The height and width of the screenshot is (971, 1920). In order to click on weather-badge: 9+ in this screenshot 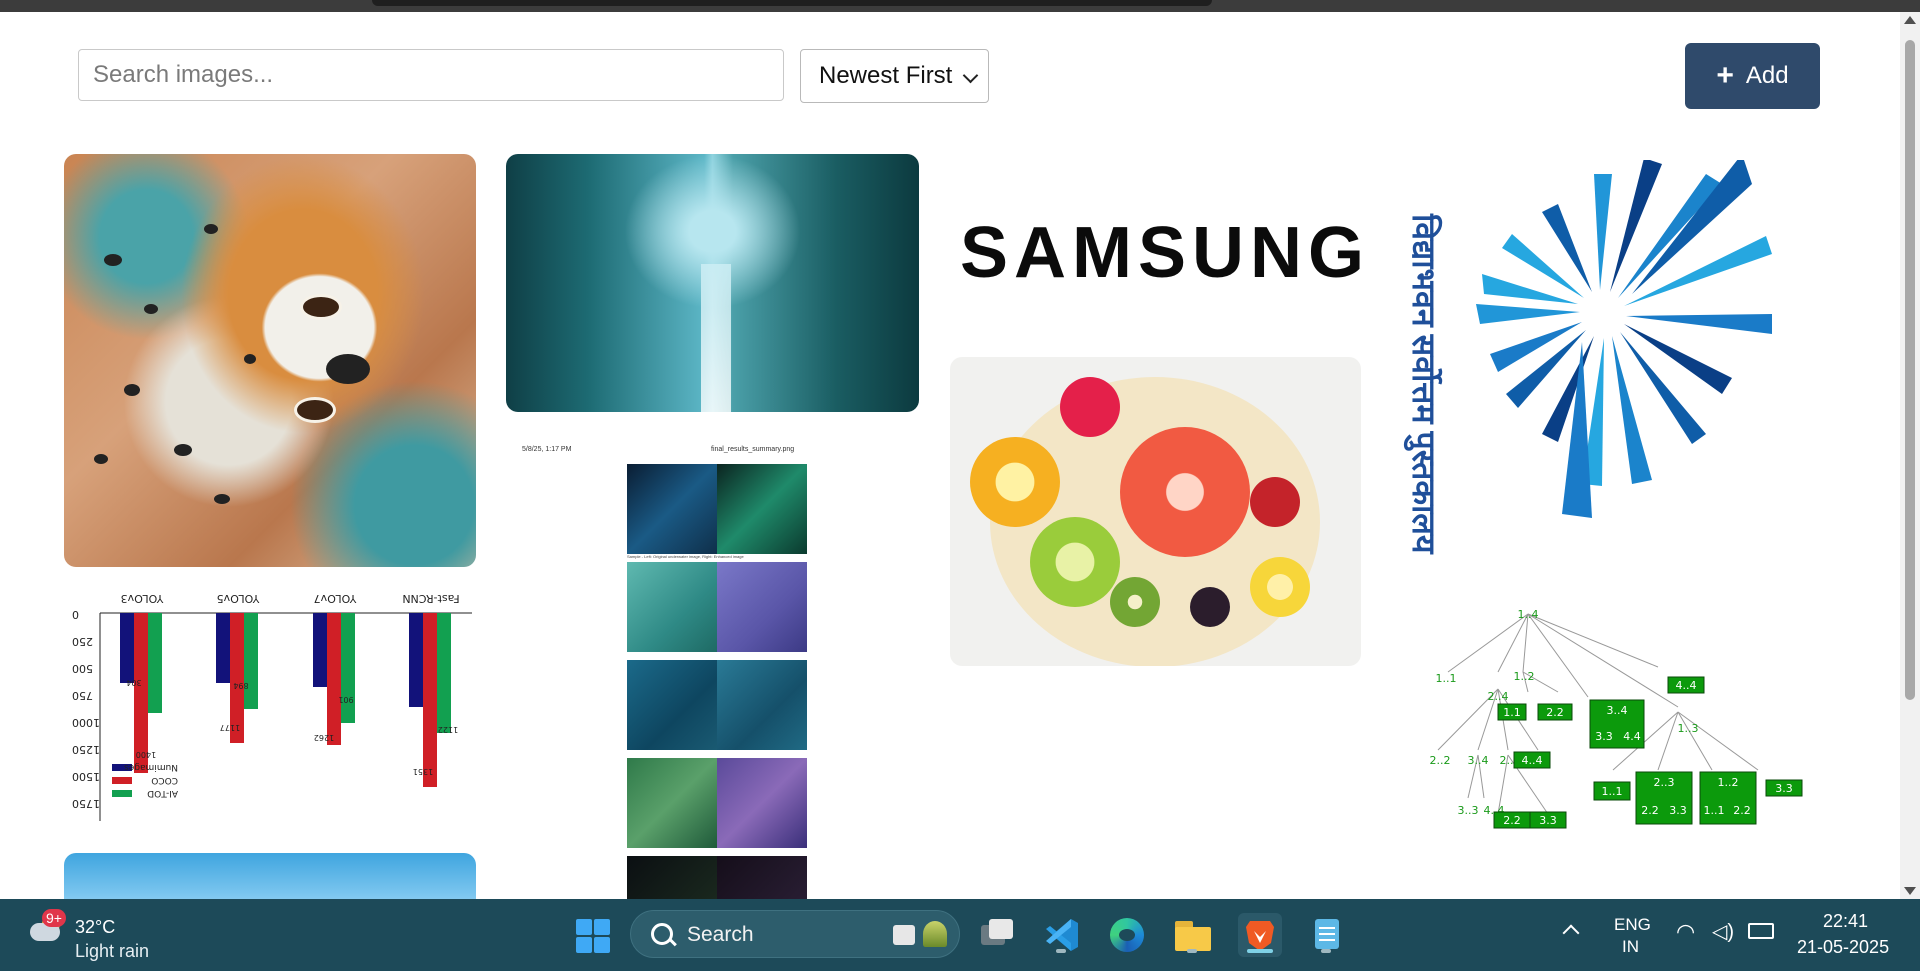, I will do `click(54, 918)`.